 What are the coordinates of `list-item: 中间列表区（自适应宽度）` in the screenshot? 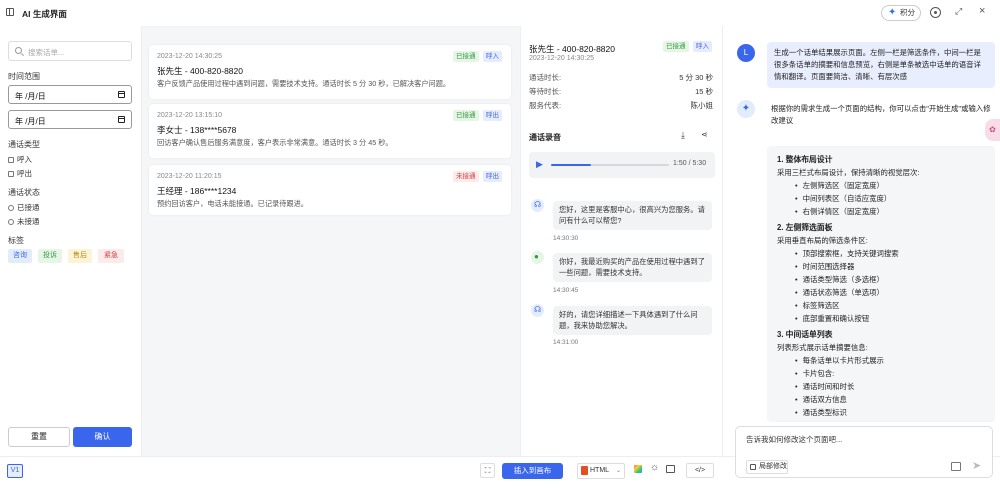 It's located at (890, 198).